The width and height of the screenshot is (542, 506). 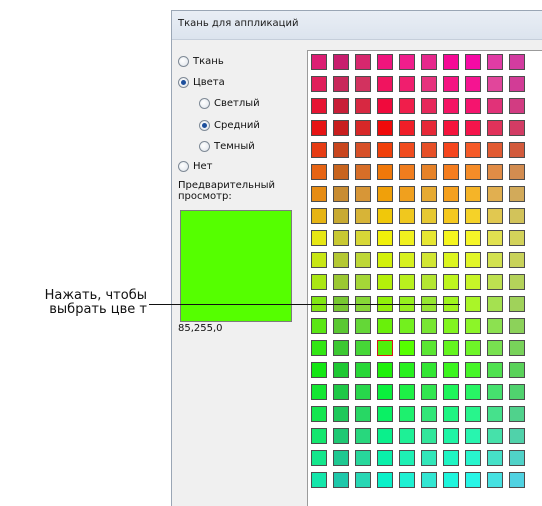 What do you see at coordinates (201, 61) in the screenshot?
I see `radio-fabric: Ткань` at bounding box center [201, 61].